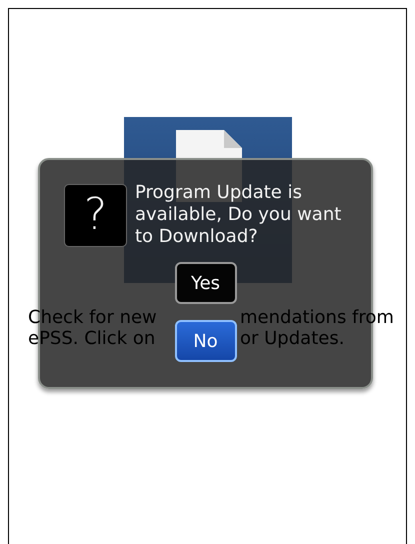 Image resolution: width=415 pixels, height=544 pixels. I want to click on dialog-message: Program Update is available, Do you want to Download?, so click(238, 215).